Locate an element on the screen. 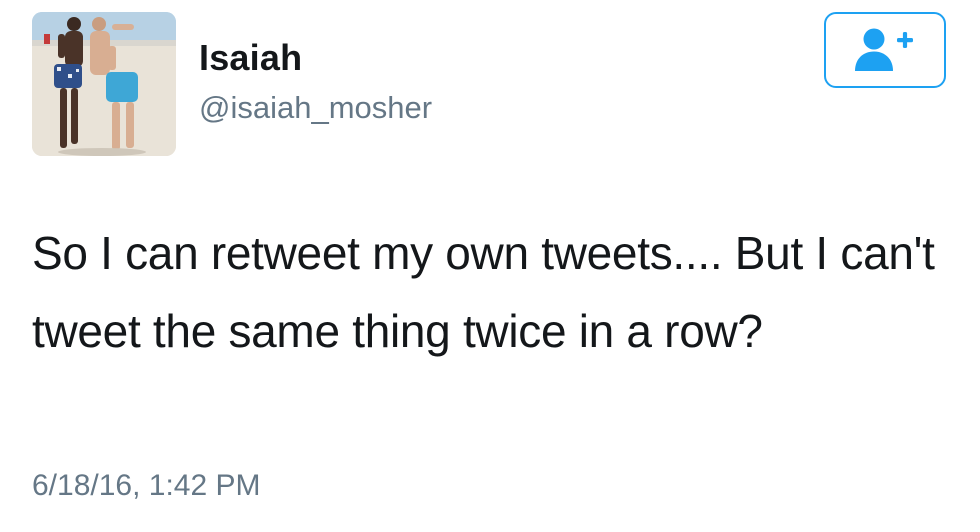 The width and height of the screenshot is (980, 532). profile-photo is located at coordinates (104, 84).